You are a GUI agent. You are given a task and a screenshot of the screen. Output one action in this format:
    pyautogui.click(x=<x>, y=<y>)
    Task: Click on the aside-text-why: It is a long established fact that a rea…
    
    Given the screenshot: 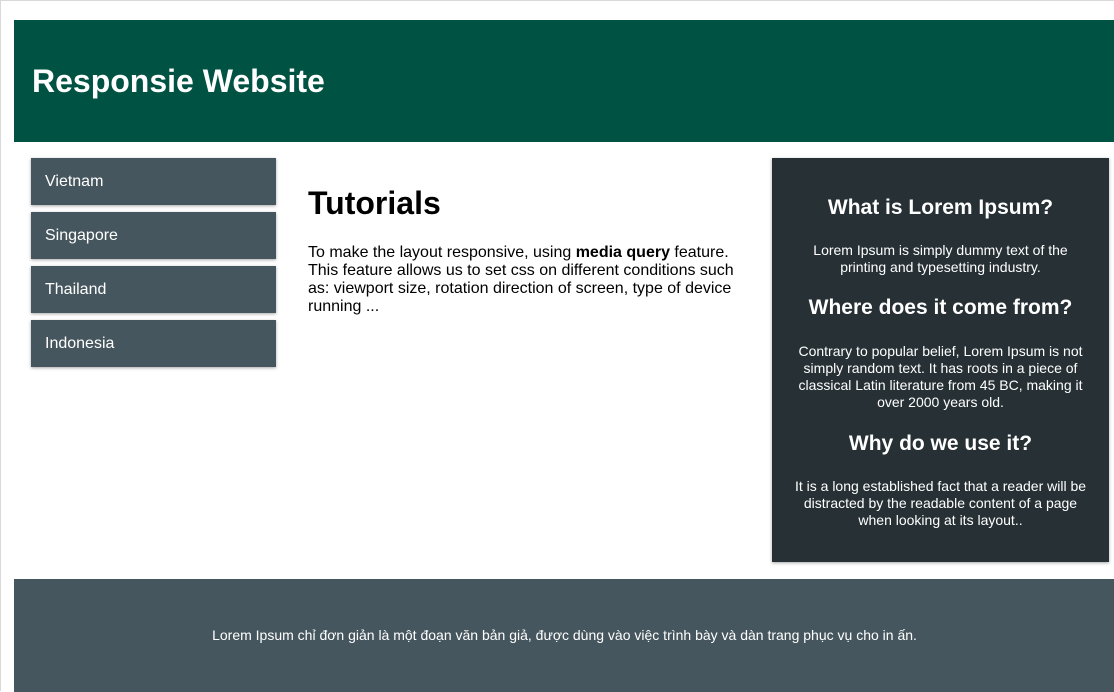 What is the action you would take?
    pyautogui.click(x=940, y=503)
    